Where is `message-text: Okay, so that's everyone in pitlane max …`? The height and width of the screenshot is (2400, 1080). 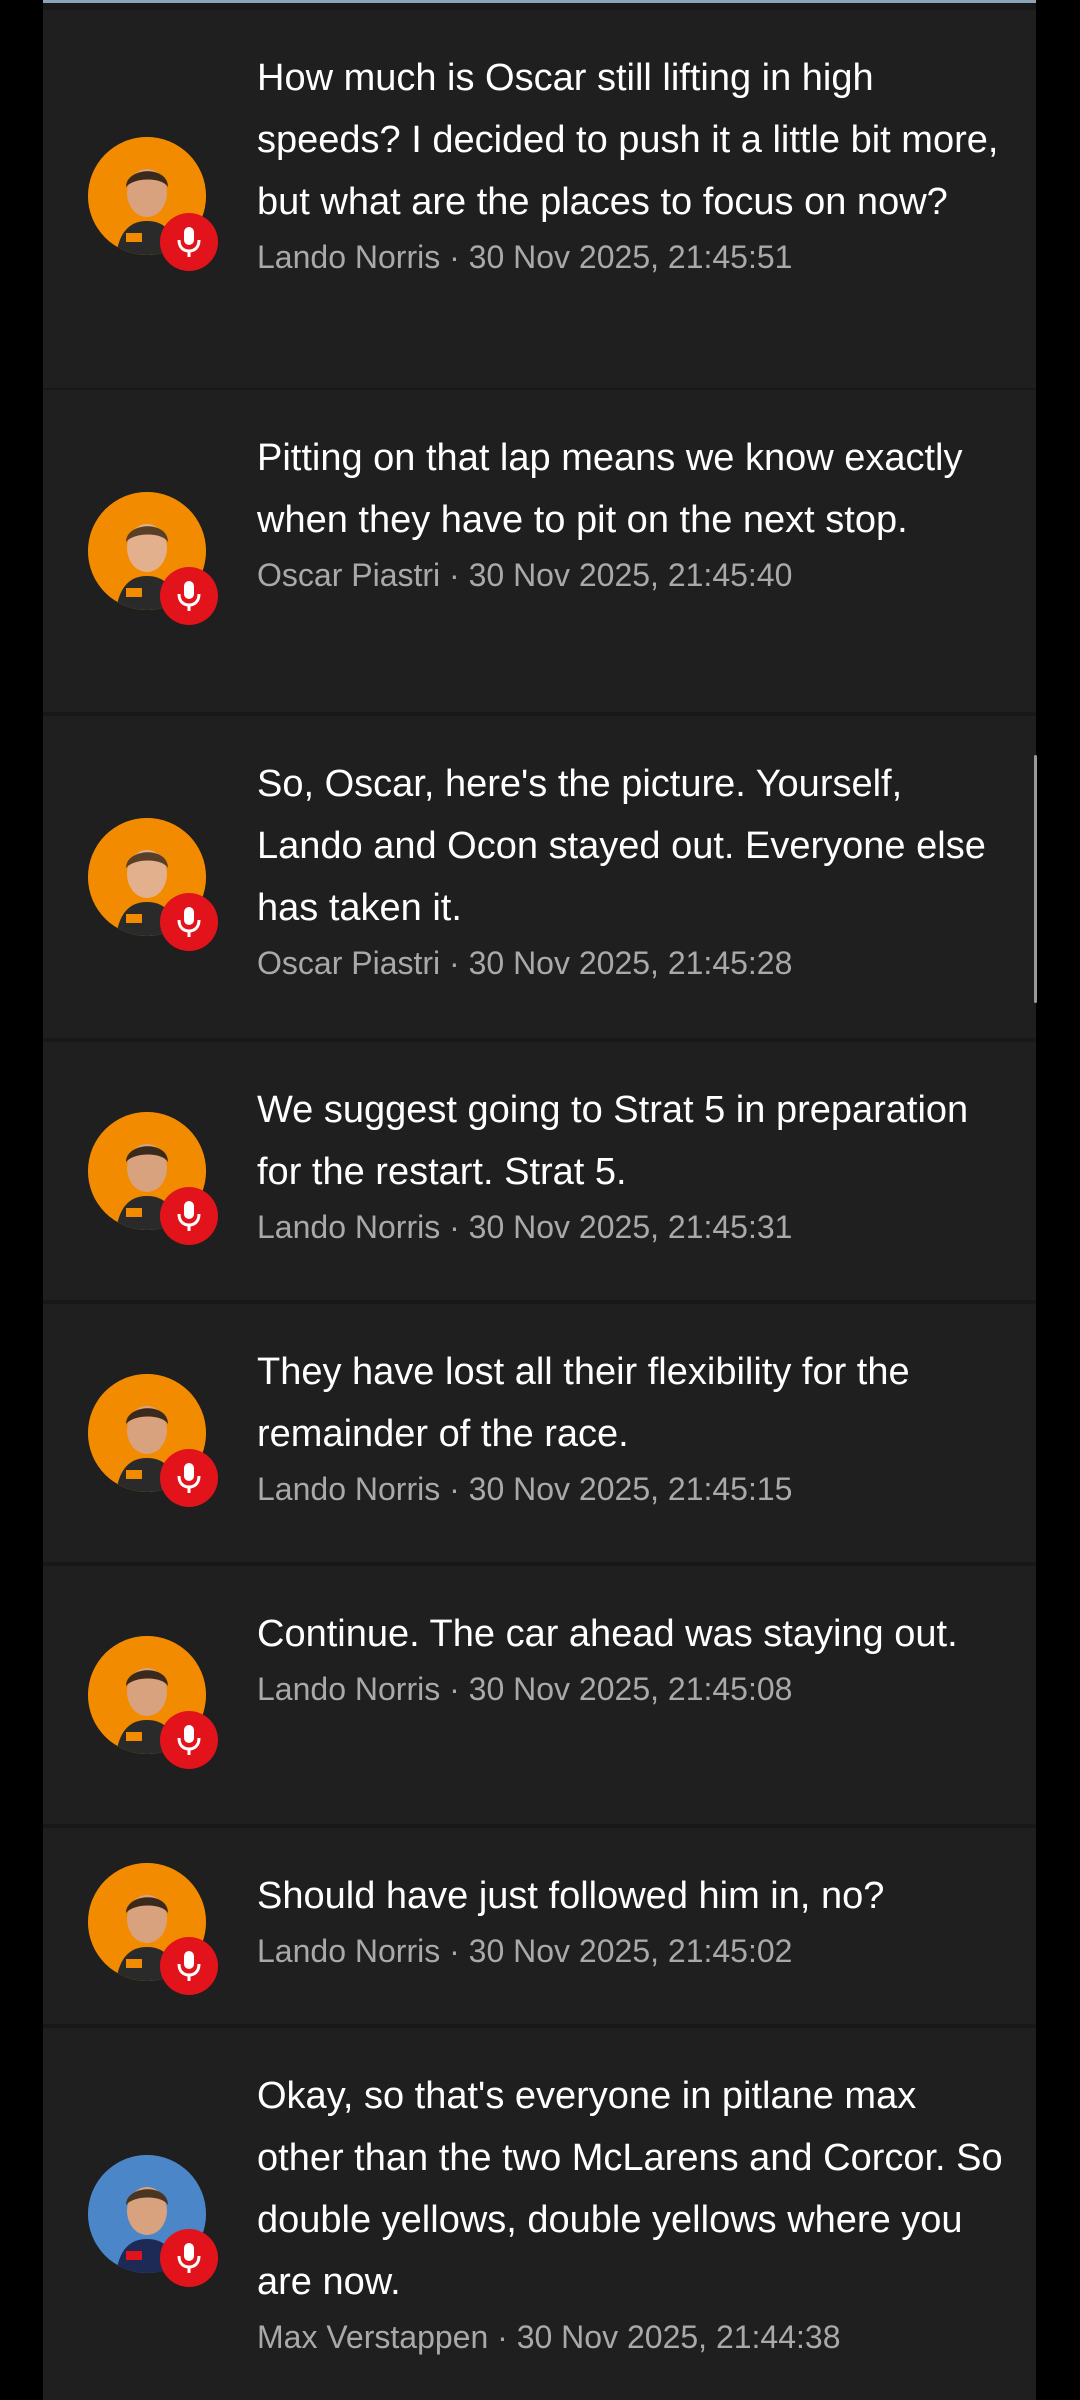 message-text: Okay, so that's everyone in pitlane max … is located at coordinates (630, 2189).